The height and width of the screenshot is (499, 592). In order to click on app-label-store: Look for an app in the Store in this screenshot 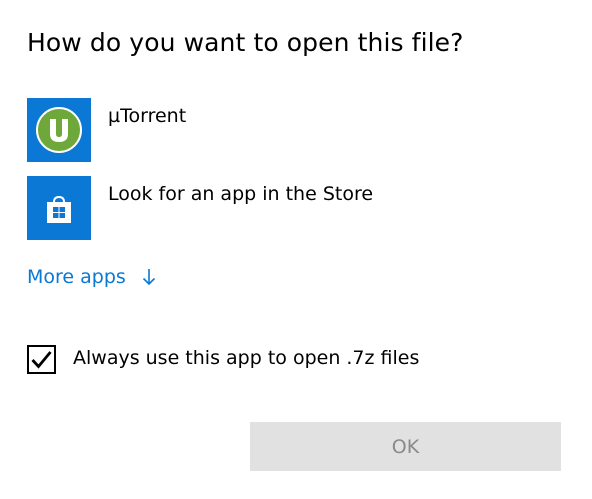, I will do `click(241, 194)`.